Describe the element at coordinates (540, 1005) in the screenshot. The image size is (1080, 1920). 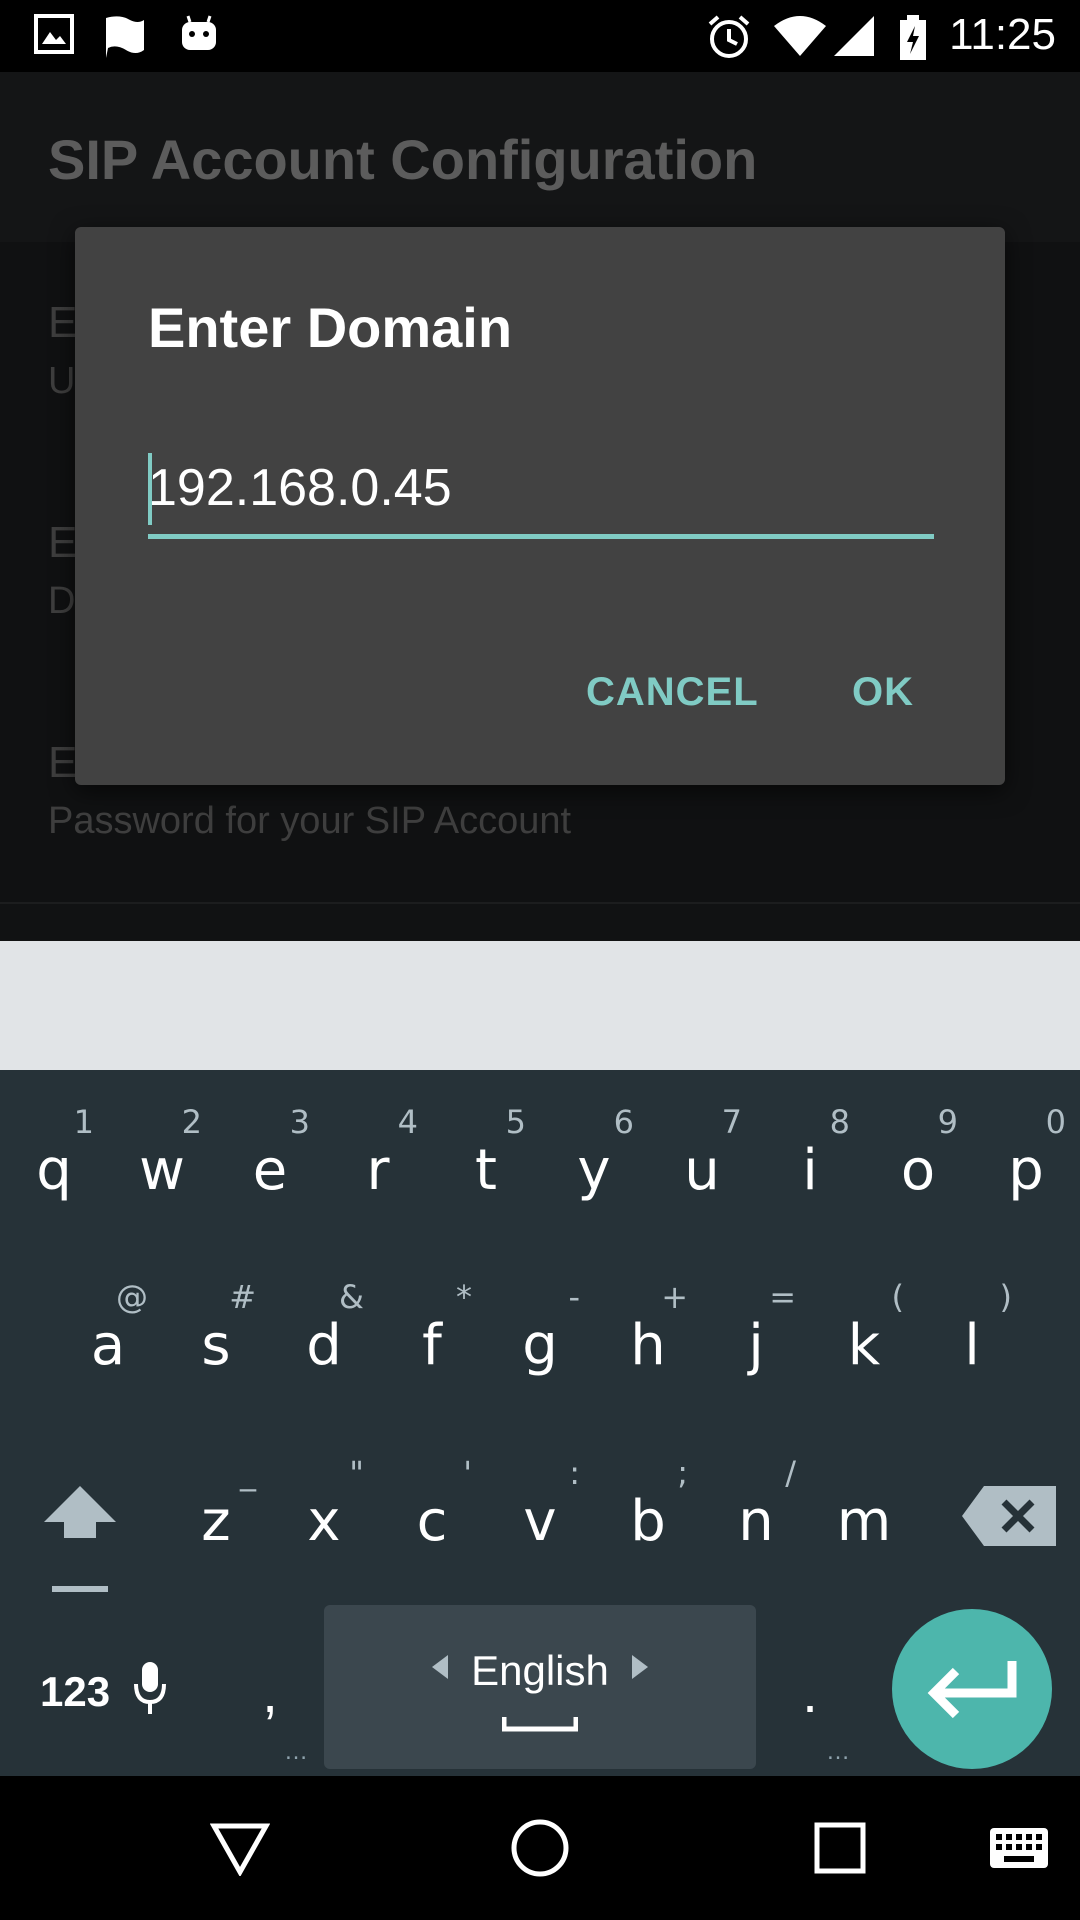
I see `suggestion-strip` at that location.